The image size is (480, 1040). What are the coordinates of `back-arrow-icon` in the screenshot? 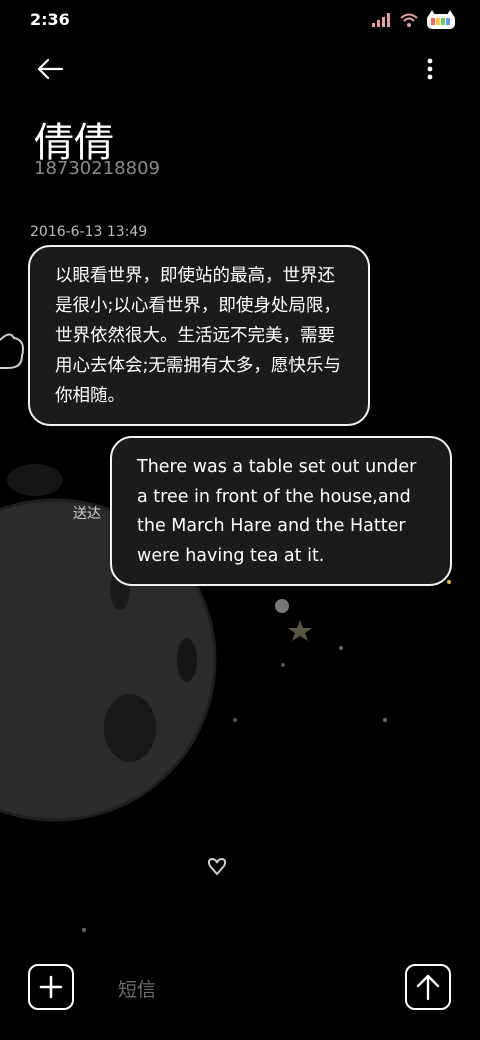 It's located at (50, 69).